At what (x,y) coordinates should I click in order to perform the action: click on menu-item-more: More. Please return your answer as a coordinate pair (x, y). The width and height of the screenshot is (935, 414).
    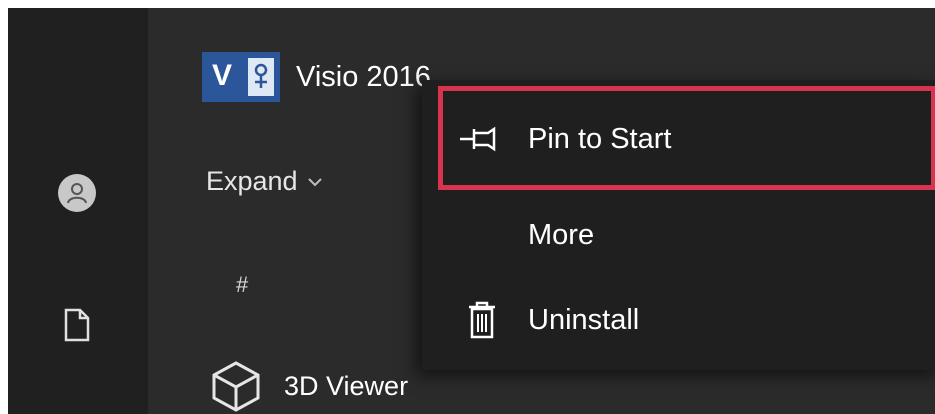
    Looking at the image, I should click on (678, 235).